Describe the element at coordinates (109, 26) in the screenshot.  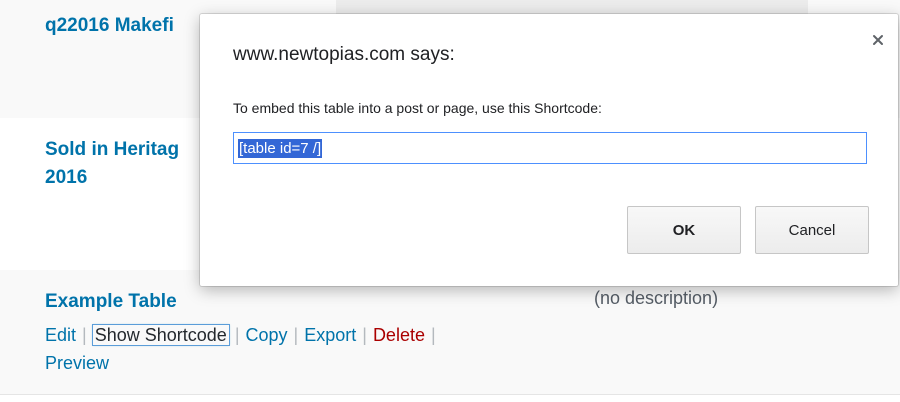
I see `row-title-q22016: q22016 Makefi` at that location.